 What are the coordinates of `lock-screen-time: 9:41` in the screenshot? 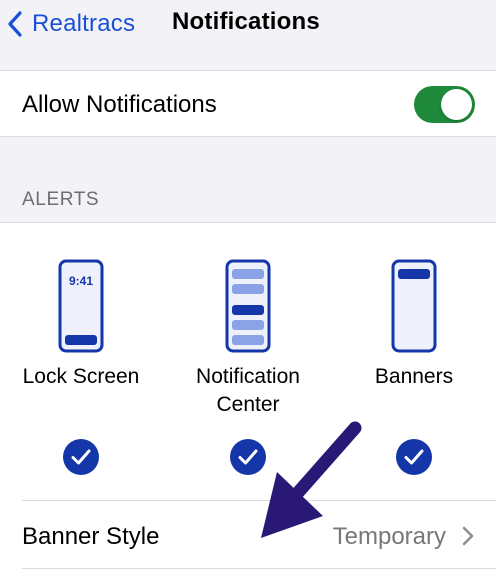 It's located at (81, 281).